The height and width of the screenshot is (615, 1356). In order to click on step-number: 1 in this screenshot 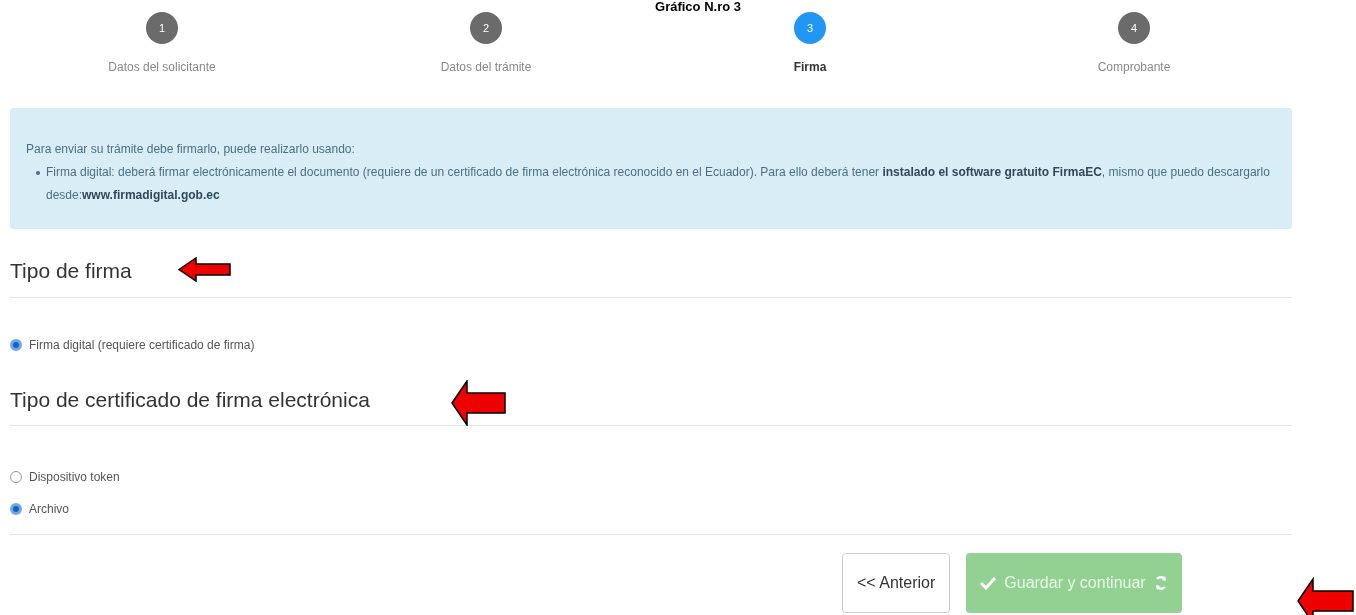, I will do `click(162, 28)`.